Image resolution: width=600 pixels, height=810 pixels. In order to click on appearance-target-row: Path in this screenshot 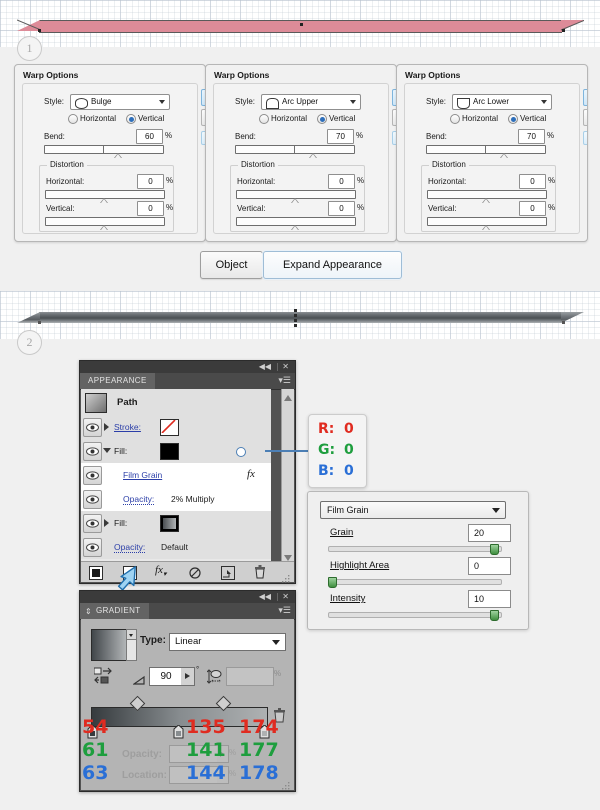, I will do `click(176, 402)`.